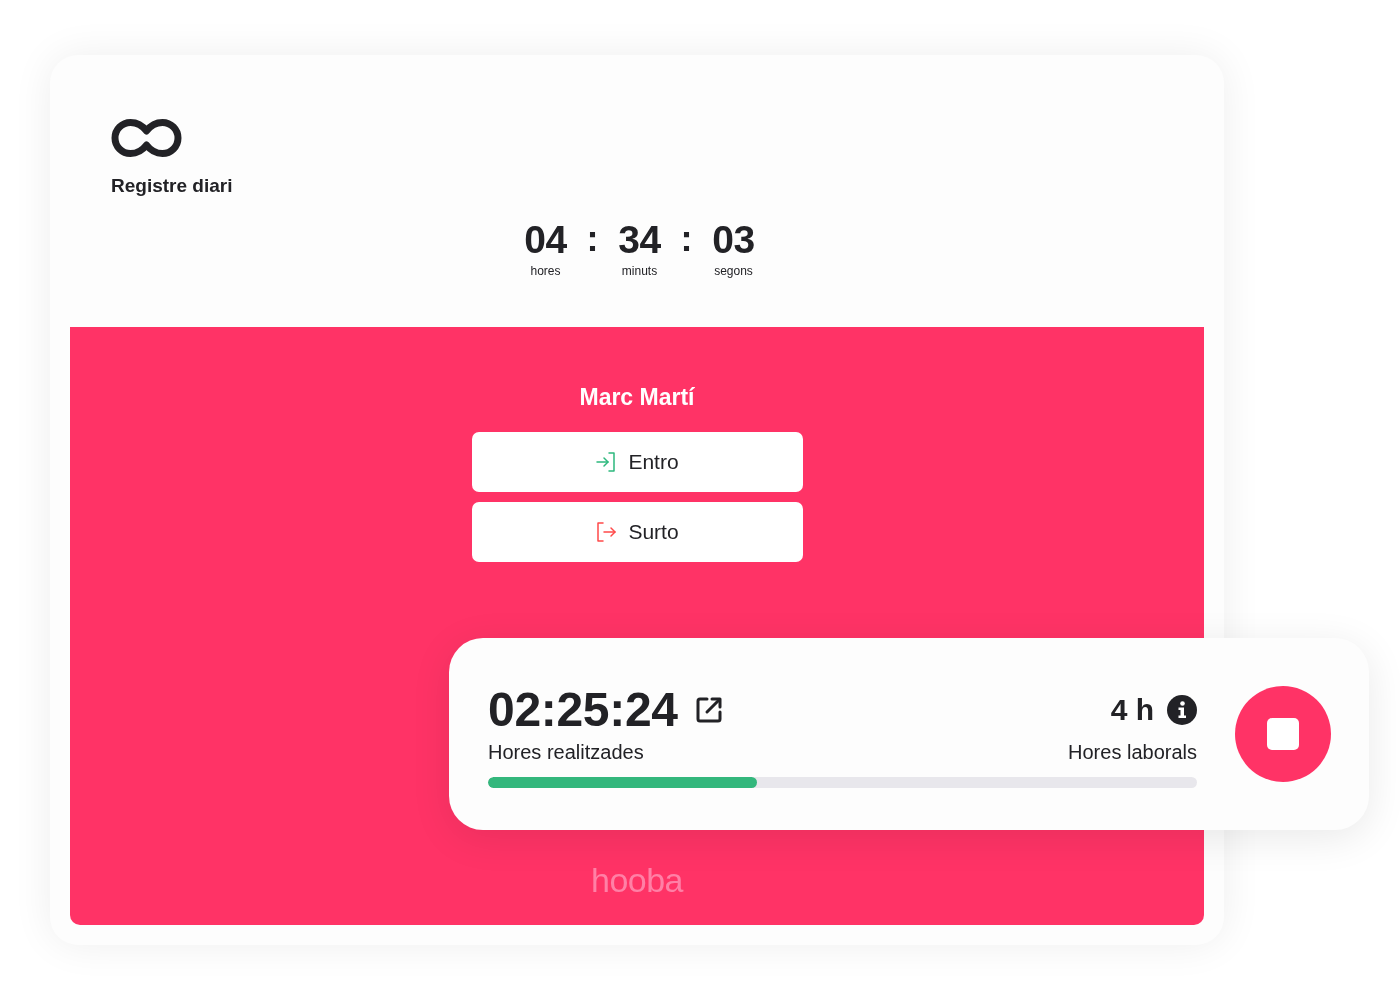 This screenshot has width=1400, height=1000. What do you see at coordinates (636, 880) in the screenshot?
I see `brand-wordmark: hooba` at bounding box center [636, 880].